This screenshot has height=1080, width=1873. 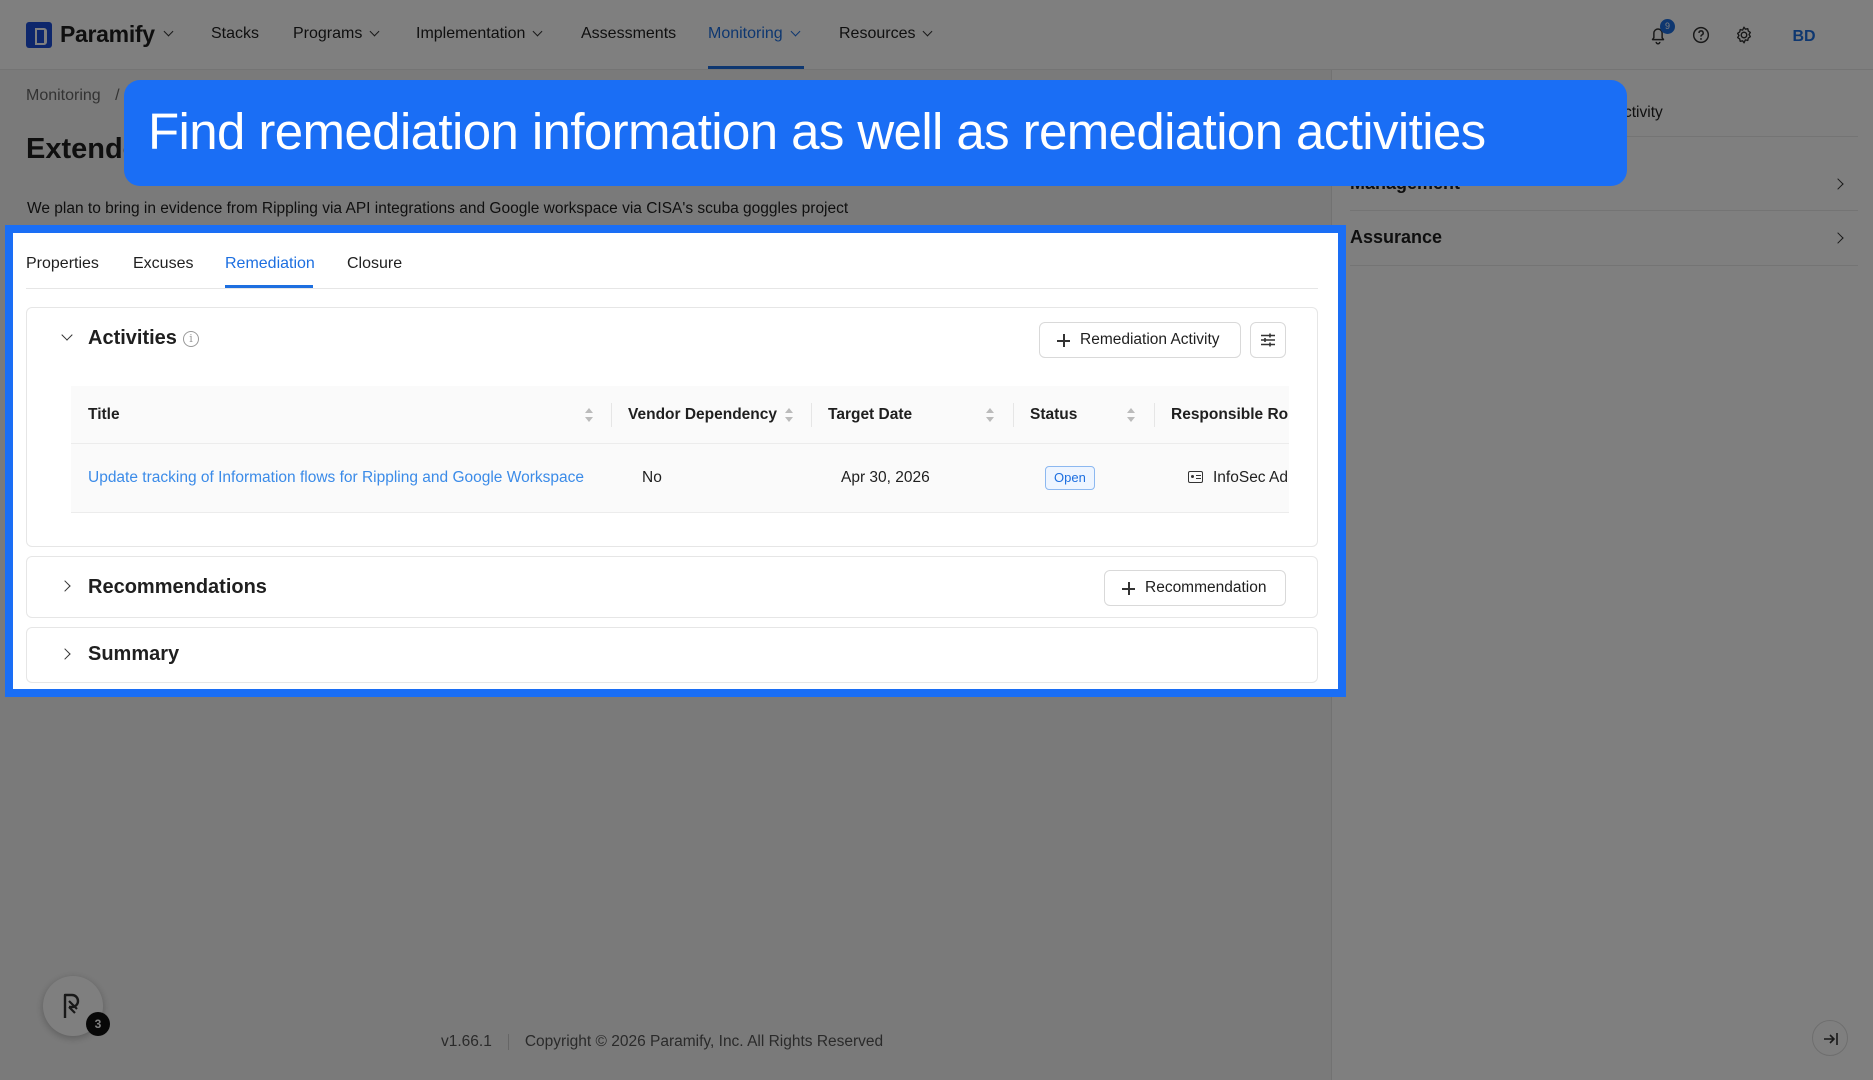 I want to click on column-settings-button, so click(x=1268, y=340).